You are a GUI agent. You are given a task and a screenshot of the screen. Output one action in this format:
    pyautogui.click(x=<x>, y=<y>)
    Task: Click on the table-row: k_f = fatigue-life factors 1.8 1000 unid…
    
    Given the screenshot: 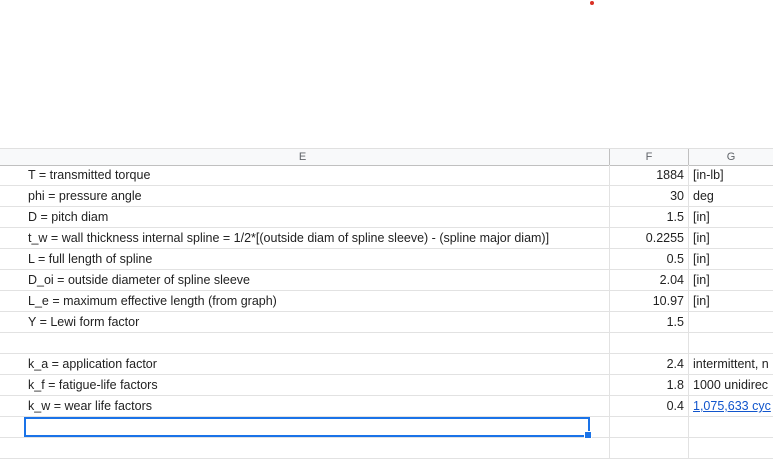 What is the action you would take?
    pyautogui.click(x=386, y=385)
    